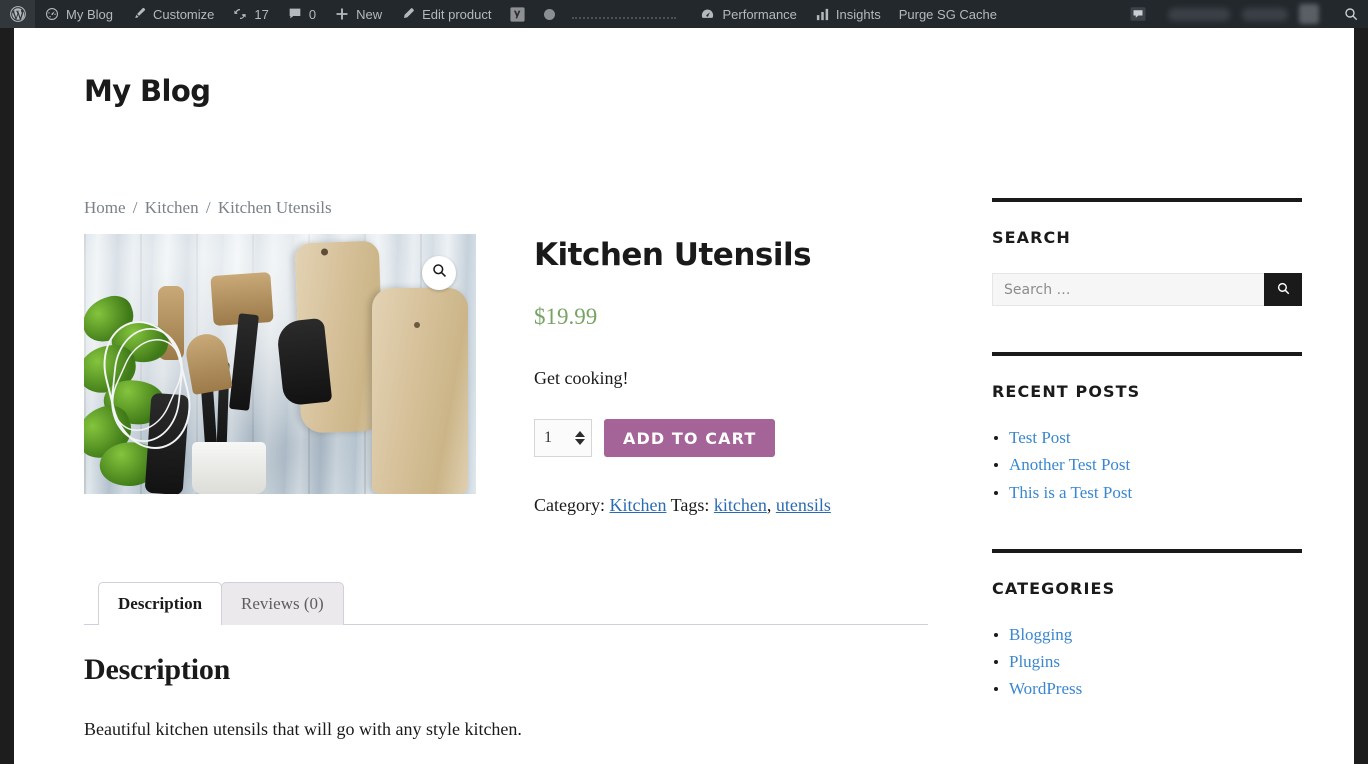 This screenshot has height=764, width=1368. What do you see at coordinates (803, 505) in the screenshot?
I see `product-tag-link-utensils: utensils` at bounding box center [803, 505].